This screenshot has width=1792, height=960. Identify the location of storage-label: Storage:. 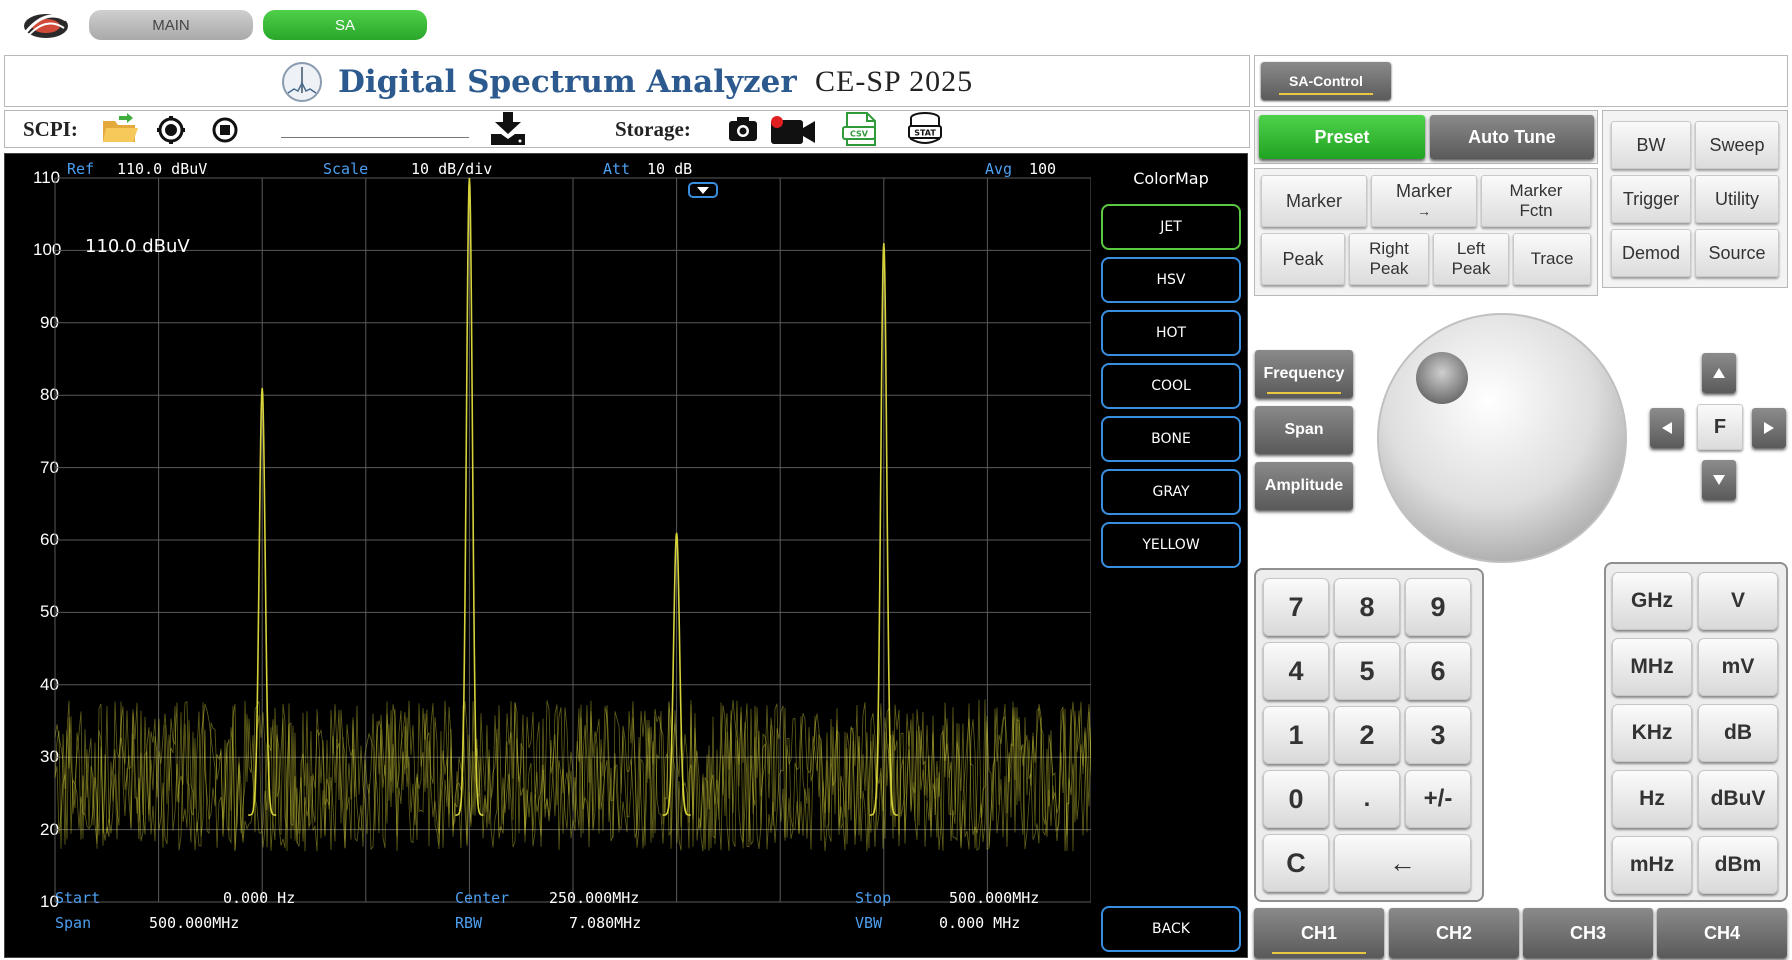
(653, 129).